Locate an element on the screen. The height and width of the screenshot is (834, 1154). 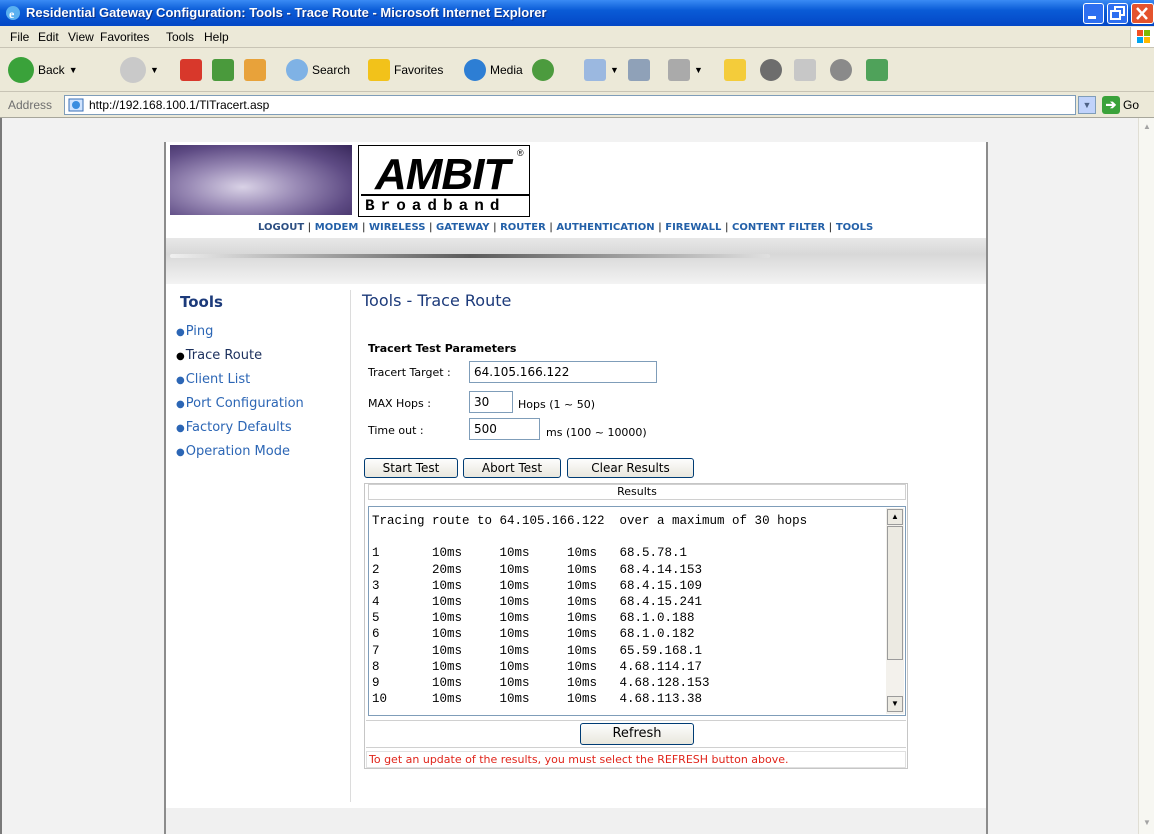
toolbar: Back ▼ ▼ Search Favorites Media ▼ ▼ is located at coordinates (577, 70).